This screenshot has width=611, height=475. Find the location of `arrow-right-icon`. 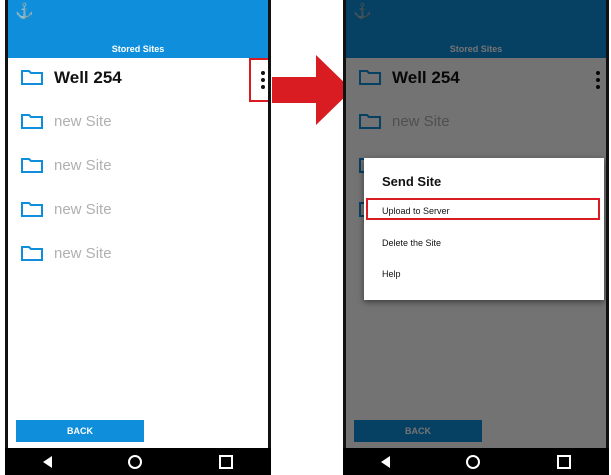

arrow-right-icon is located at coordinates (312, 90).